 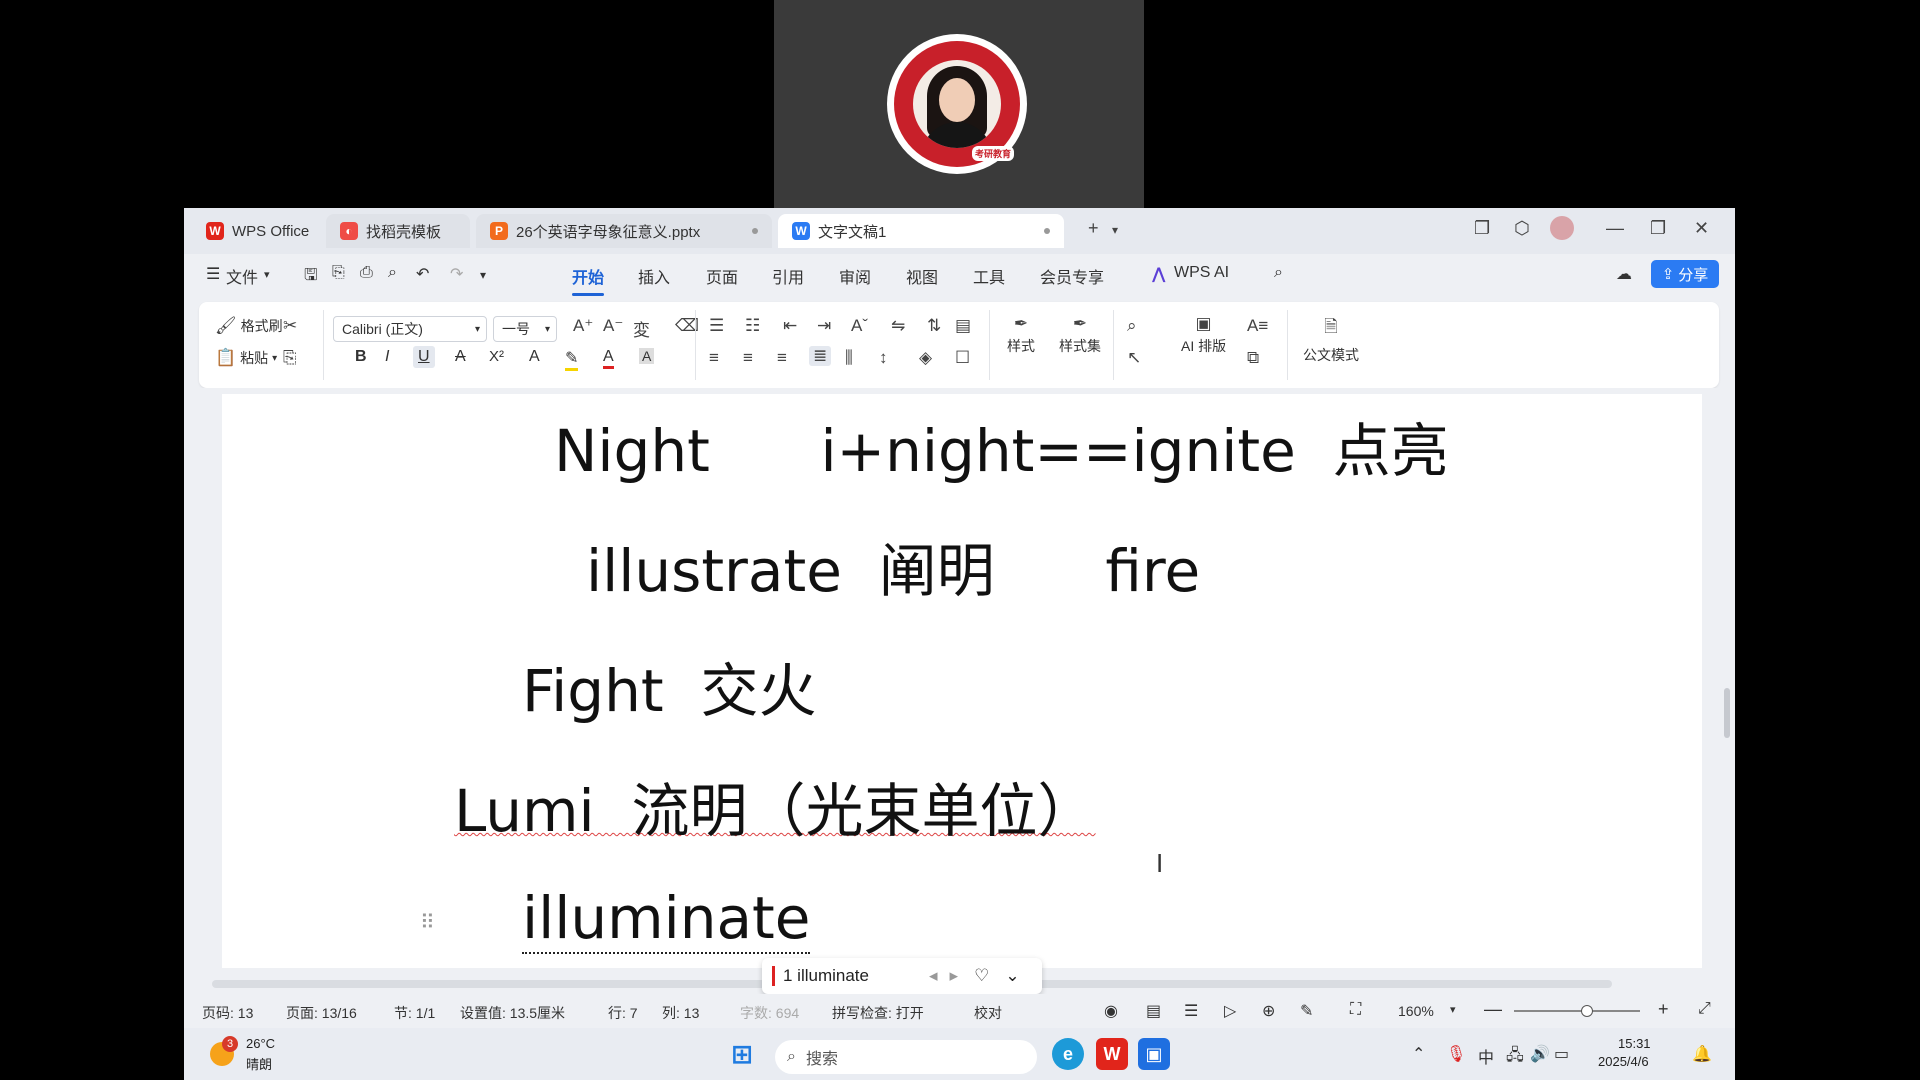 I want to click on char-shading-icon: A, so click(x=647, y=356).